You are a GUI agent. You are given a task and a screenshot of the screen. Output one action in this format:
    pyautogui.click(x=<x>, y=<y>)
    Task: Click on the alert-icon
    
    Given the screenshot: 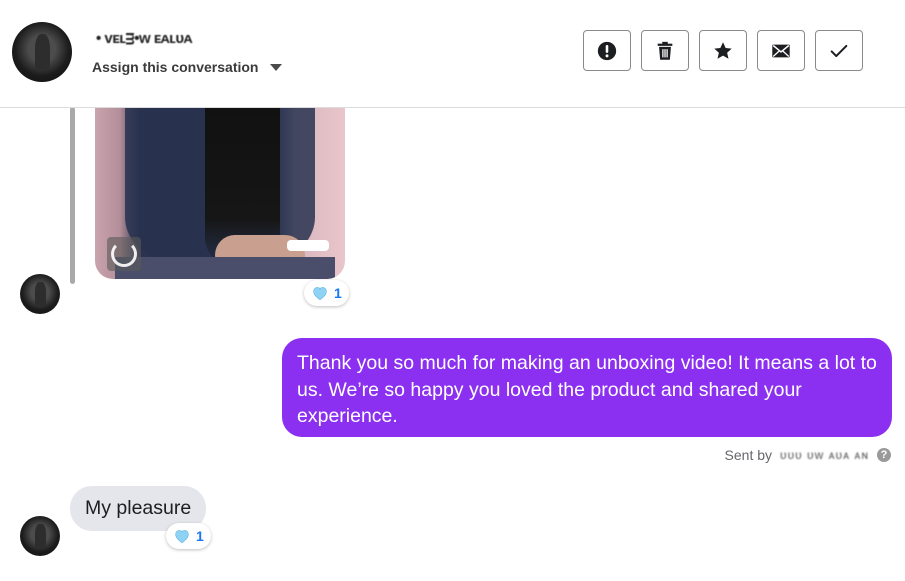 What is the action you would take?
    pyautogui.click(x=607, y=50)
    